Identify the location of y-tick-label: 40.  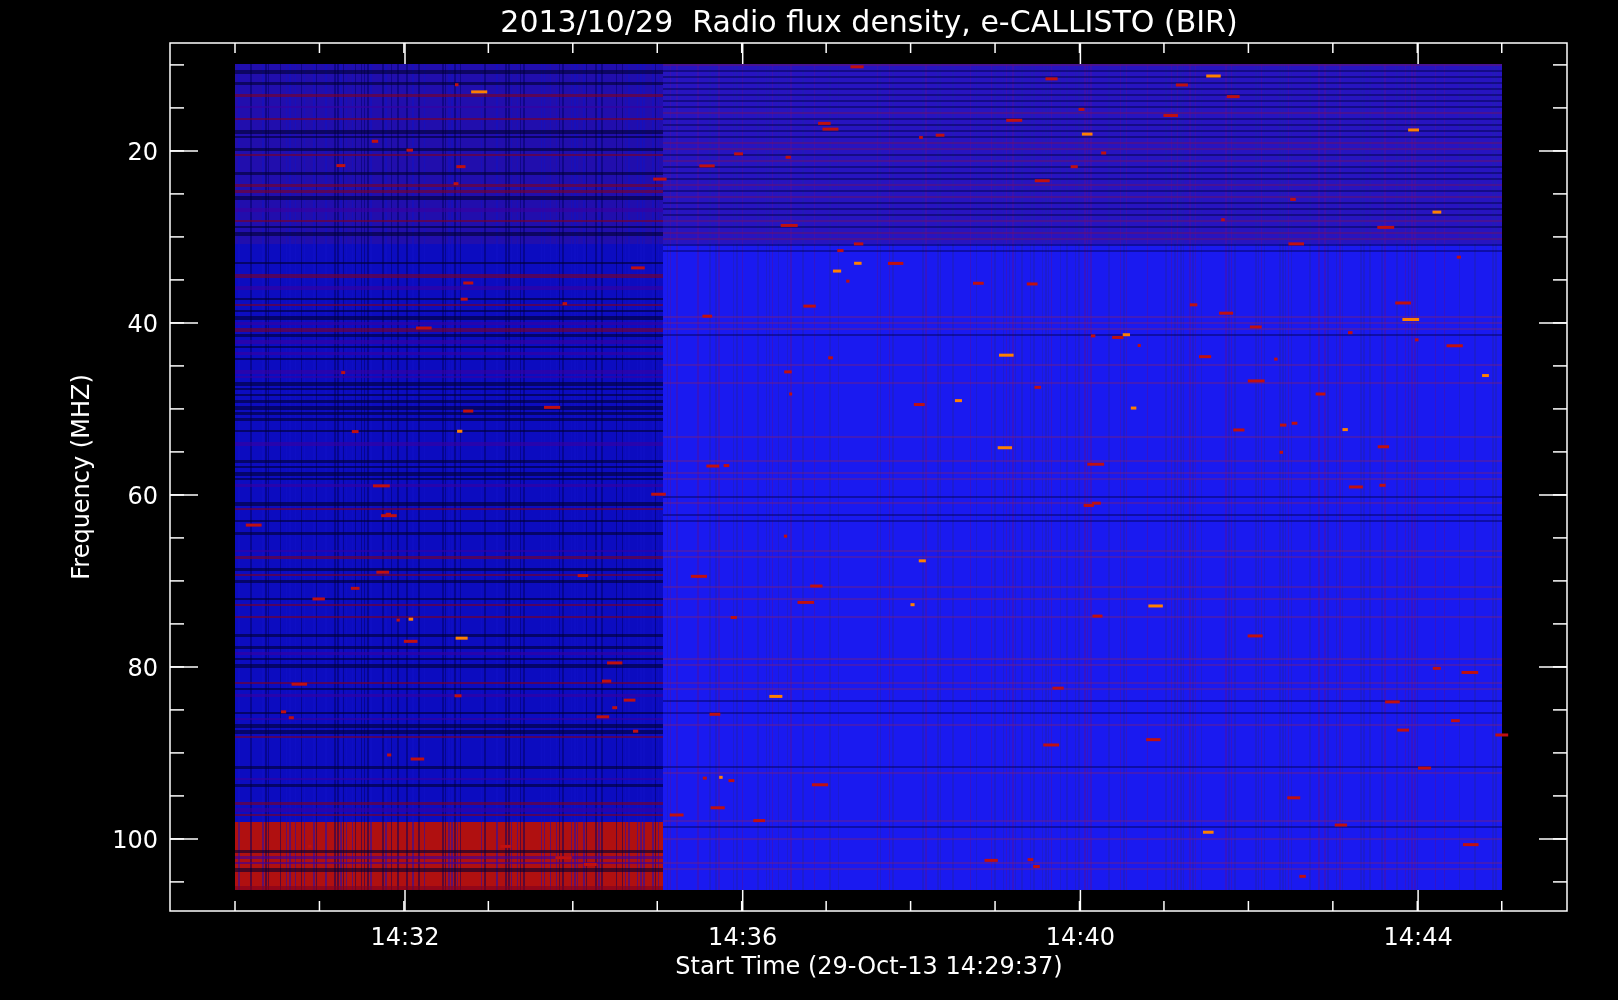
(142, 324).